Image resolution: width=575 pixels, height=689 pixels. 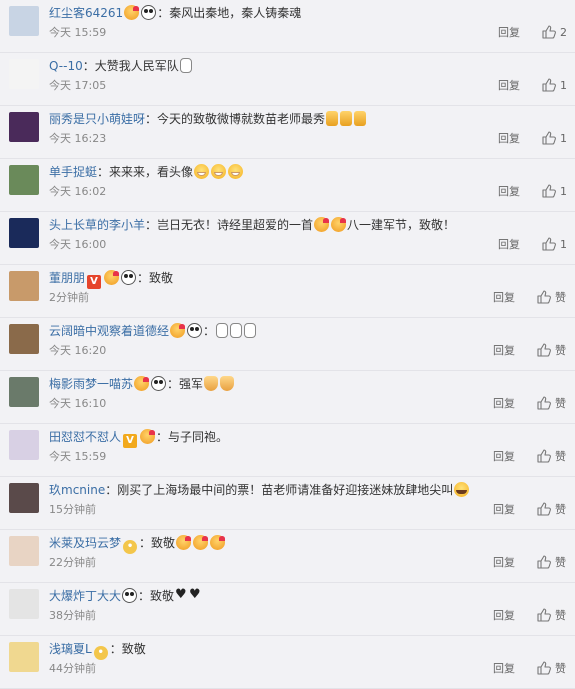 What do you see at coordinates (77, 490) in the screenshot?
I see `username-link: 玖mcnine` at bounding box center [77, 490].